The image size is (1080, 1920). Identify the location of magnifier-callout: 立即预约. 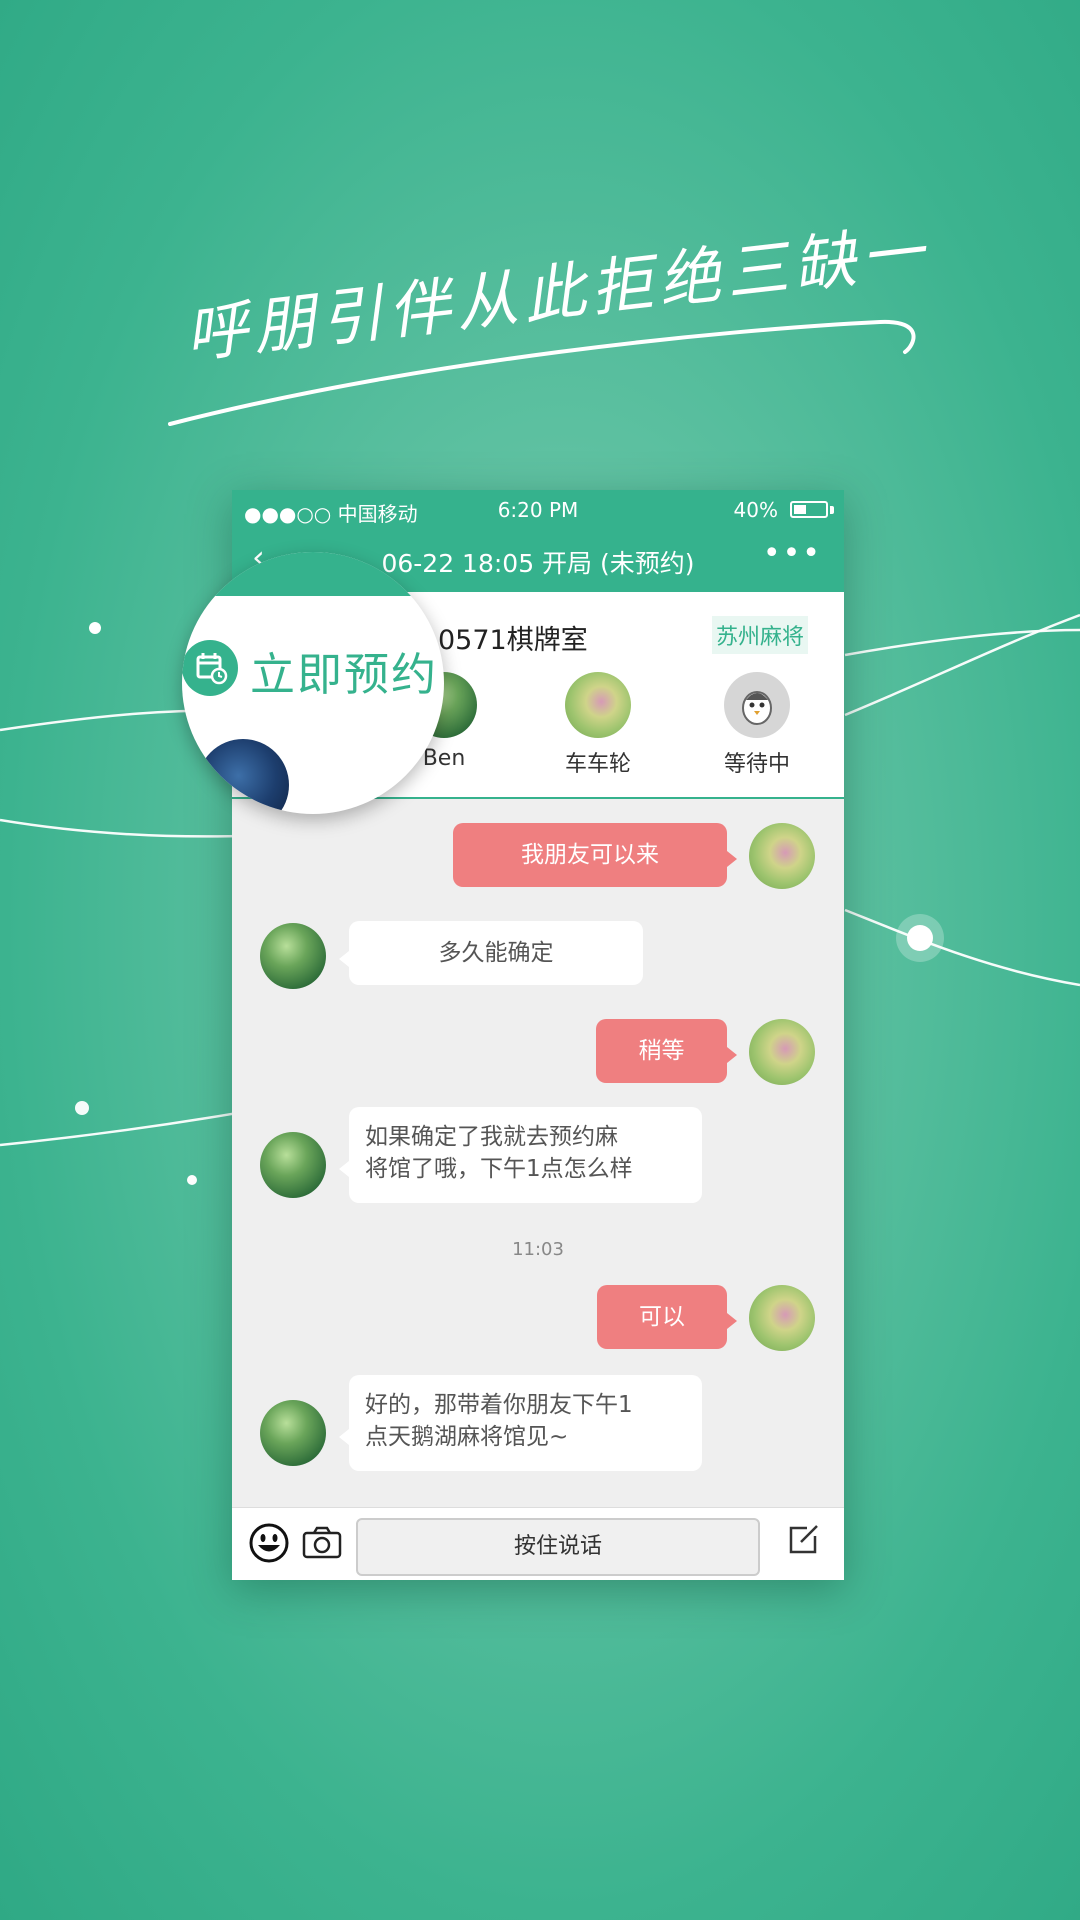
(313, 683).